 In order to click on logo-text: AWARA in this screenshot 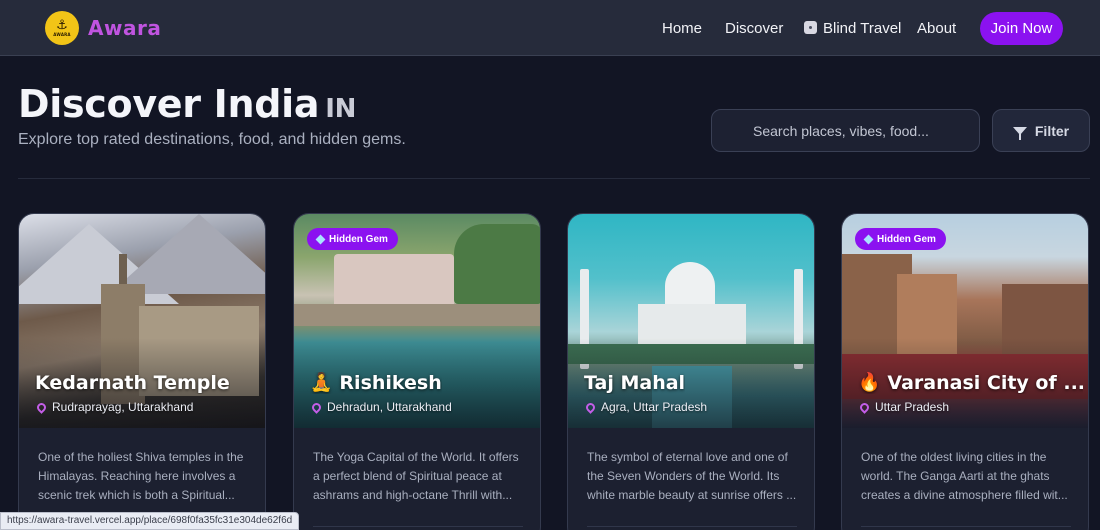, I will do `click(62, 34)`.